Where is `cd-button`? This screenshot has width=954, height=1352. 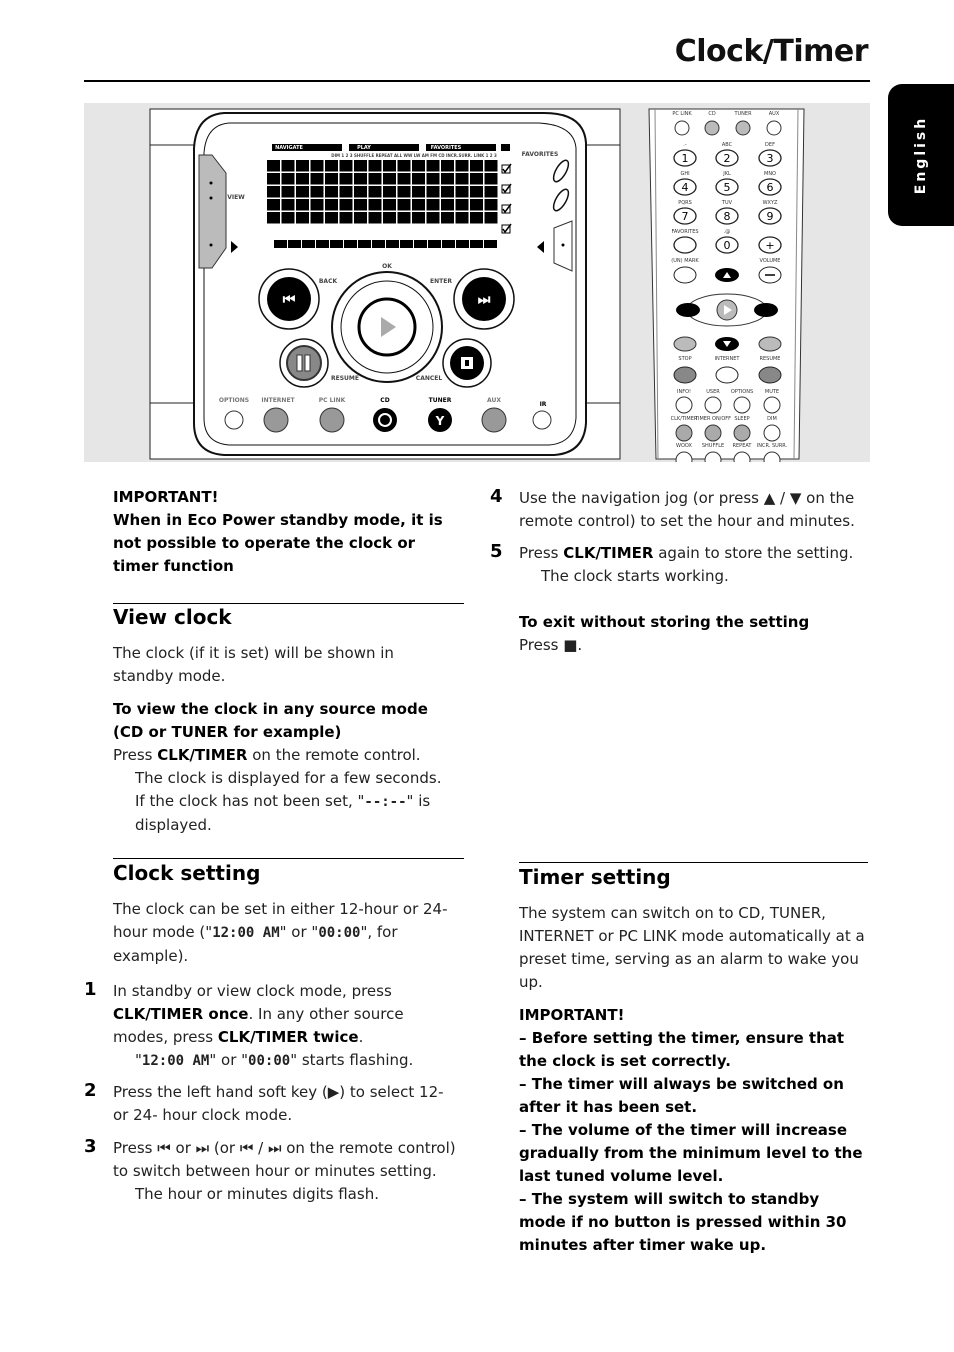 cd-button is located at coordinates (385, 420).